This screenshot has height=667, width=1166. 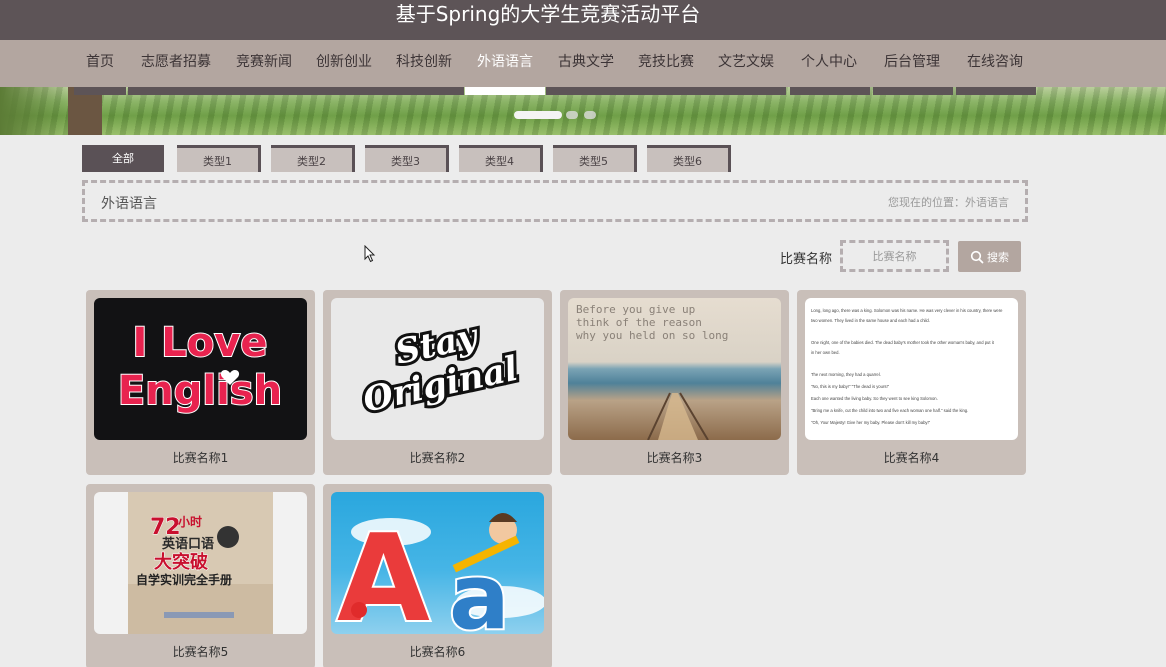 What do you see at coordinates (190, 521) in the screenshot?
I see `image-text-line: 小时` at bounding box center [190, 521].